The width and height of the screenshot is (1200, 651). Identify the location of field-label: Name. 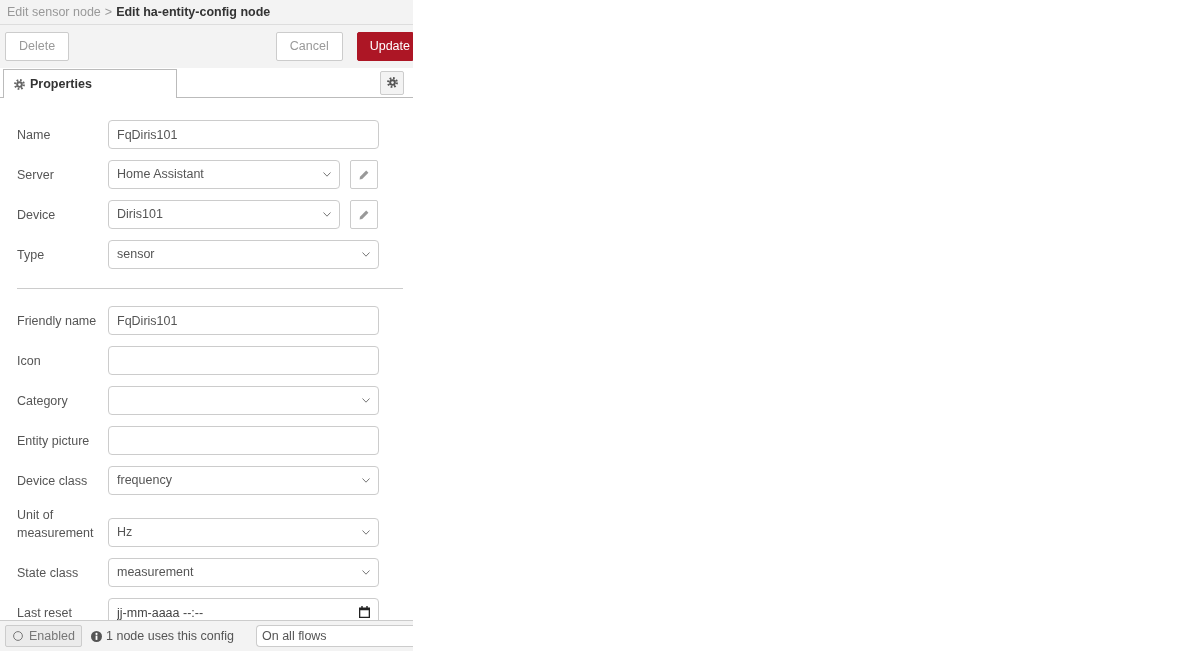
(34, 135).